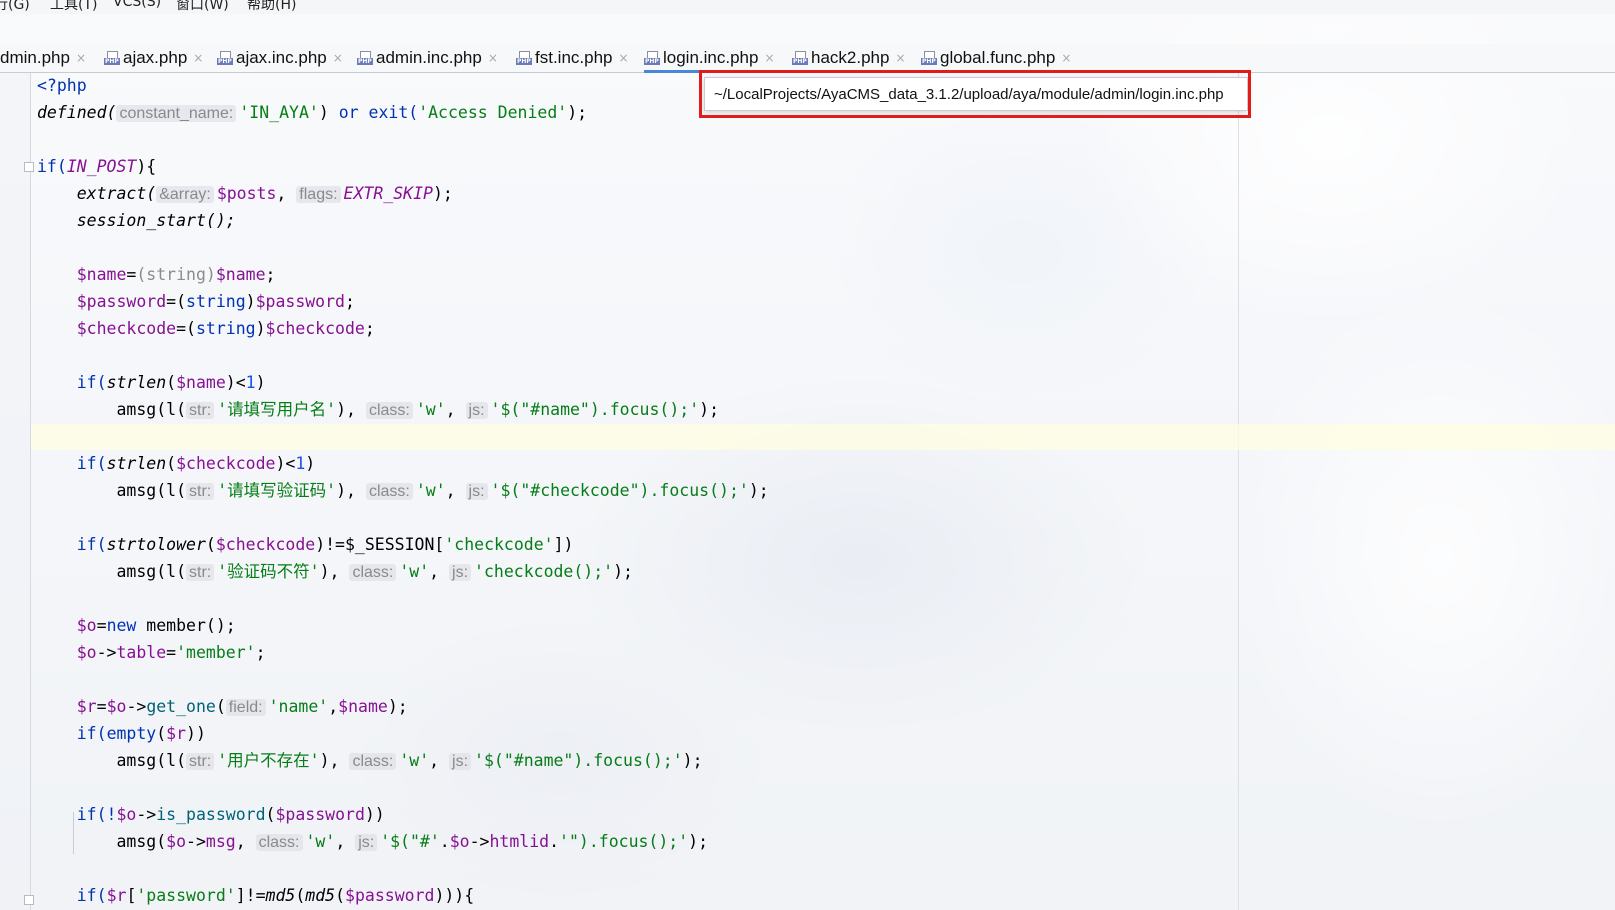 The image size is (1615, 910). What do you see at coordinates (380, 544) in the screenshot?
I see `code-token: )!=$_SESSION[` at bounding box center [380, 544].